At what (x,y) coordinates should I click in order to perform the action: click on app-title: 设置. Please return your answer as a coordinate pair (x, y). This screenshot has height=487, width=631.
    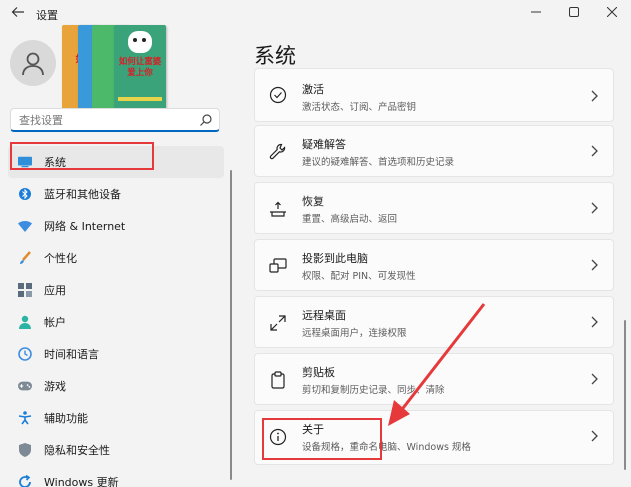
    Looking at the image, I should click on (47, 15).